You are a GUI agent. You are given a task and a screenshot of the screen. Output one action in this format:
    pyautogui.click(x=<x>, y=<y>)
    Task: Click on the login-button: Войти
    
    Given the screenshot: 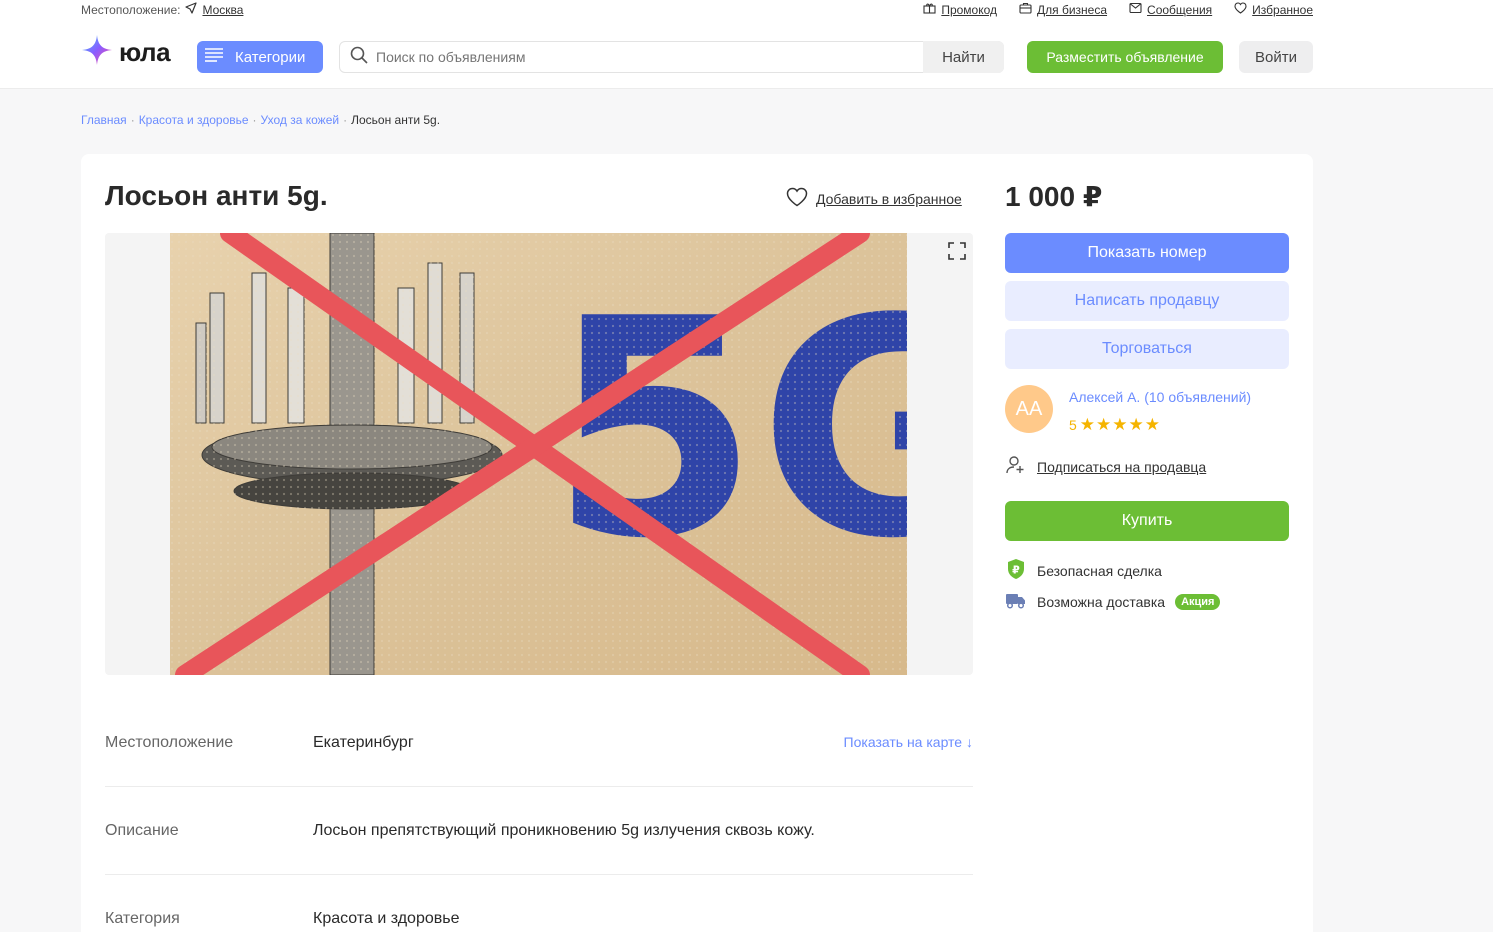 What is the action you would take?
    pyautogui.click(x=1276, y=57)
    